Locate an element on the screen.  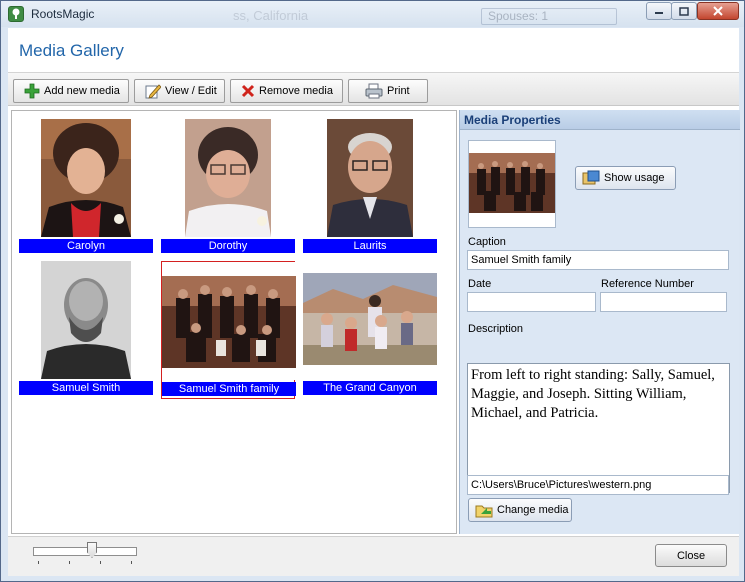
media-caption: Samuel Smith family is located at coordinates (229, 389).